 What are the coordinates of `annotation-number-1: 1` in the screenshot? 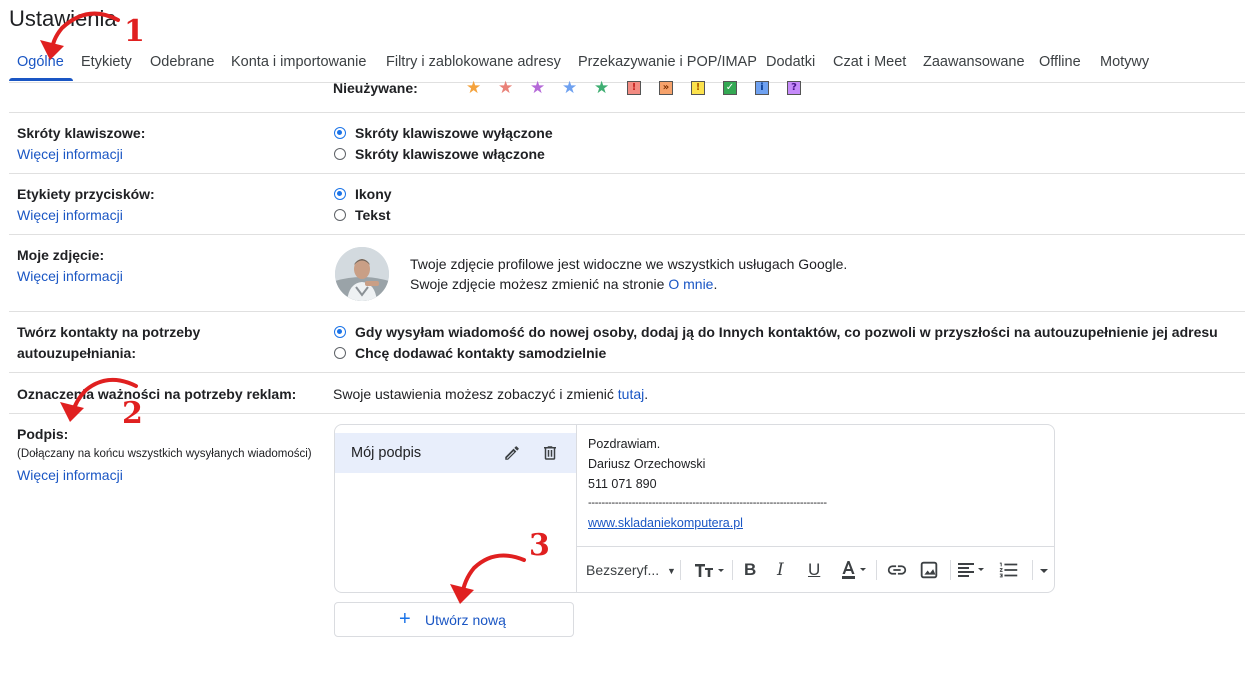 It's located at (134, 31).